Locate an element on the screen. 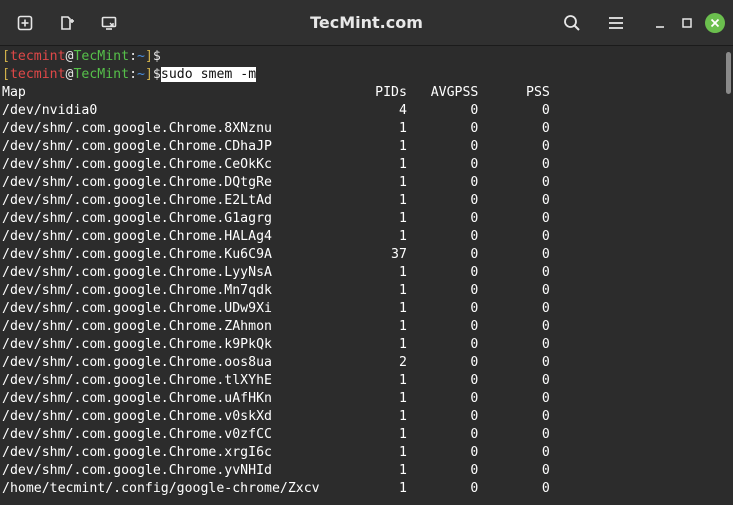 This screenshot has height=505, width=733. output-line: /dev/shm/.com.google.Chrome.v0zfCC 1 0 0 is located at coordinates (280, 434).